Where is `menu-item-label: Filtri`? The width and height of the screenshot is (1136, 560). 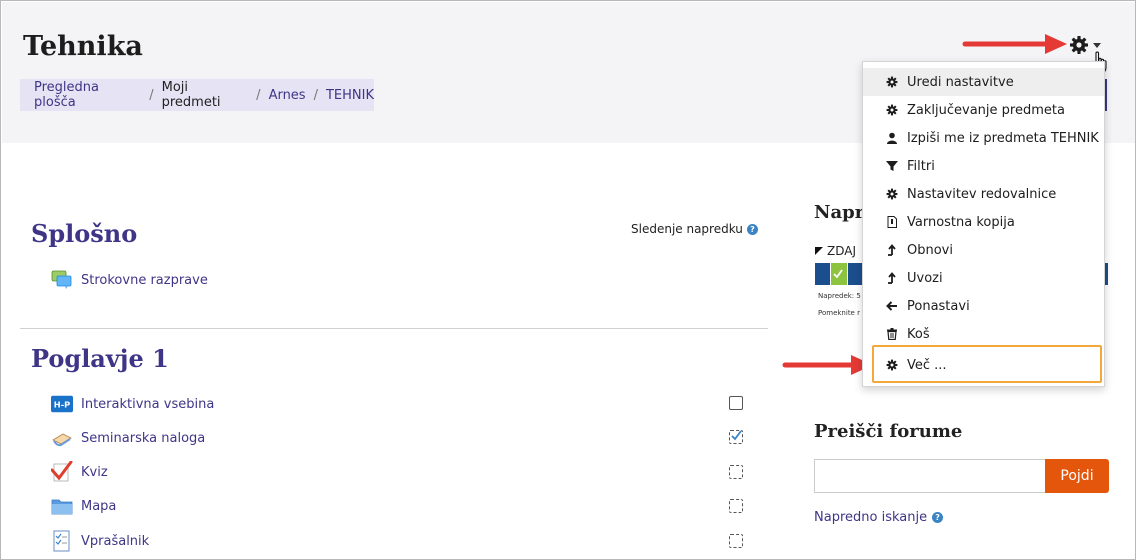
menu-item-label: Filtri is located at coordinates (921, 166).